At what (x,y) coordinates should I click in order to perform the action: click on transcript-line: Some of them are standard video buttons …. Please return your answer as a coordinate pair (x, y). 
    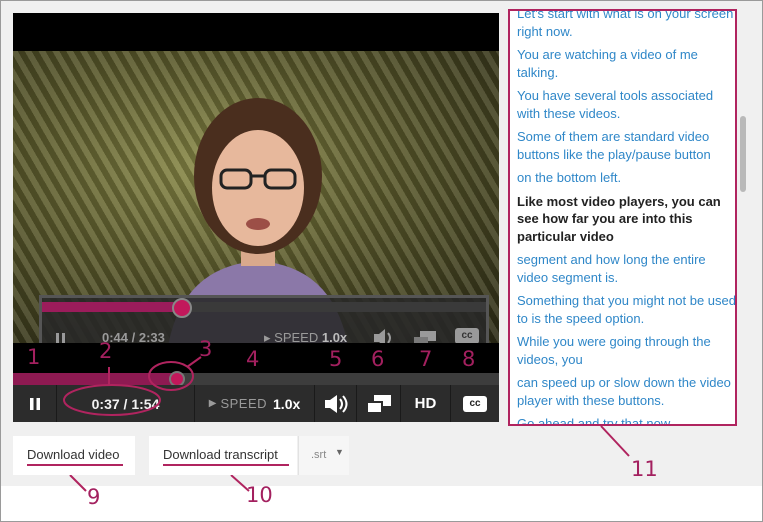
    Looking at the image, I should click on (626, 145).